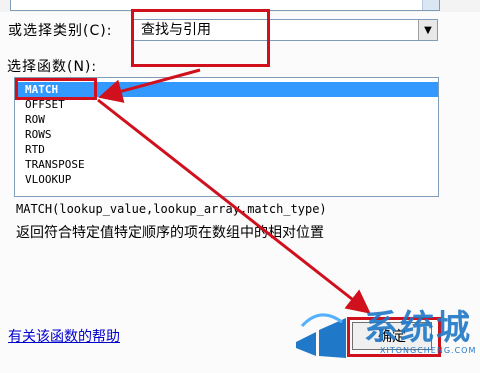 This screenshot has height=373, width=480. Describe the element at coordinates (226, 179) in the screenshot. I see `list-item: VLOOKUP` at that location.